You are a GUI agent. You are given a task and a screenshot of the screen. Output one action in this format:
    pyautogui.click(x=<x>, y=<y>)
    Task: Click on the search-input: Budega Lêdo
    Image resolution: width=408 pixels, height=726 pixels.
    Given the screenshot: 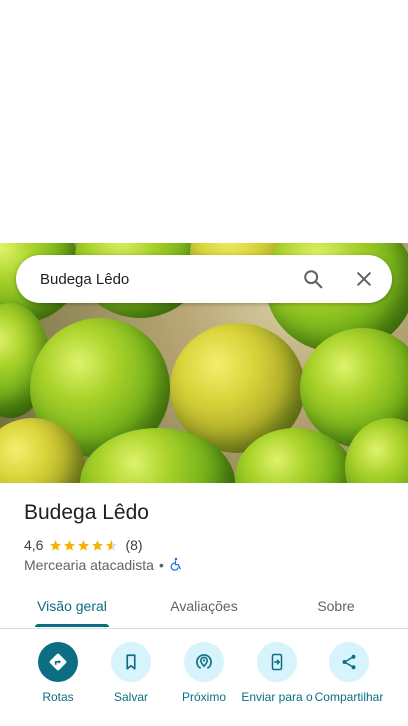 What is the action you would take?
    pyautogui.click(x=170, y=279)
    